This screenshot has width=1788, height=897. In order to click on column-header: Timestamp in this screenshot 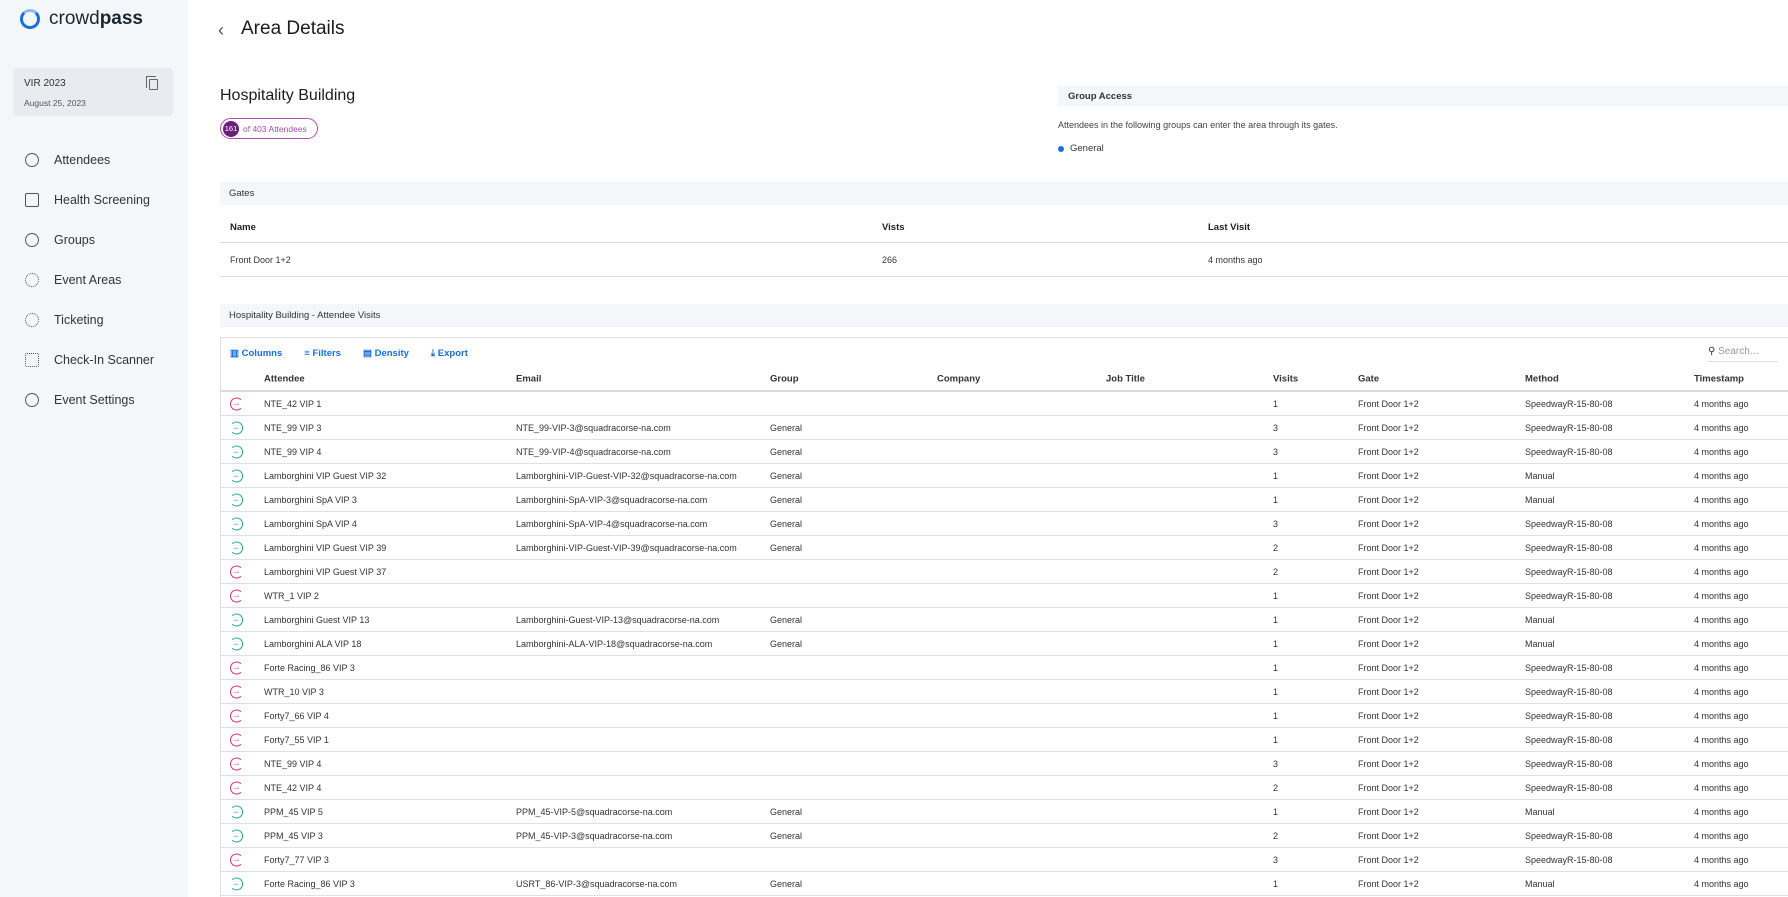, I will do `click(1719, 379)`.